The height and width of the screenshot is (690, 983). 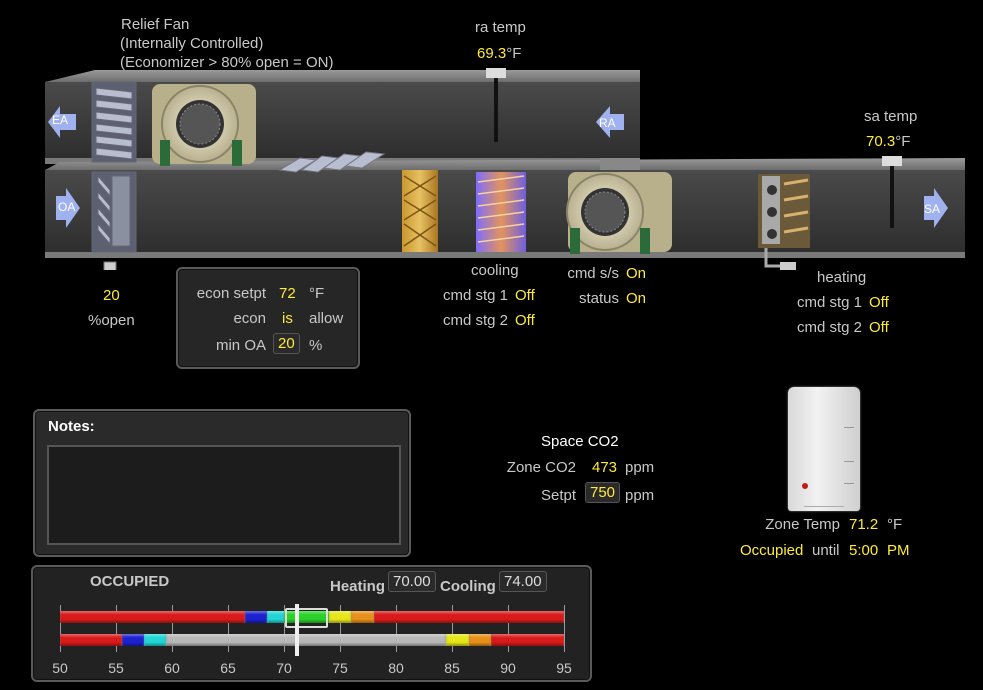 What do you see at coordinates (898, 550) in the screenshot?
I see `occupied-until-ampm: PM` at bounding box center [898, 550].